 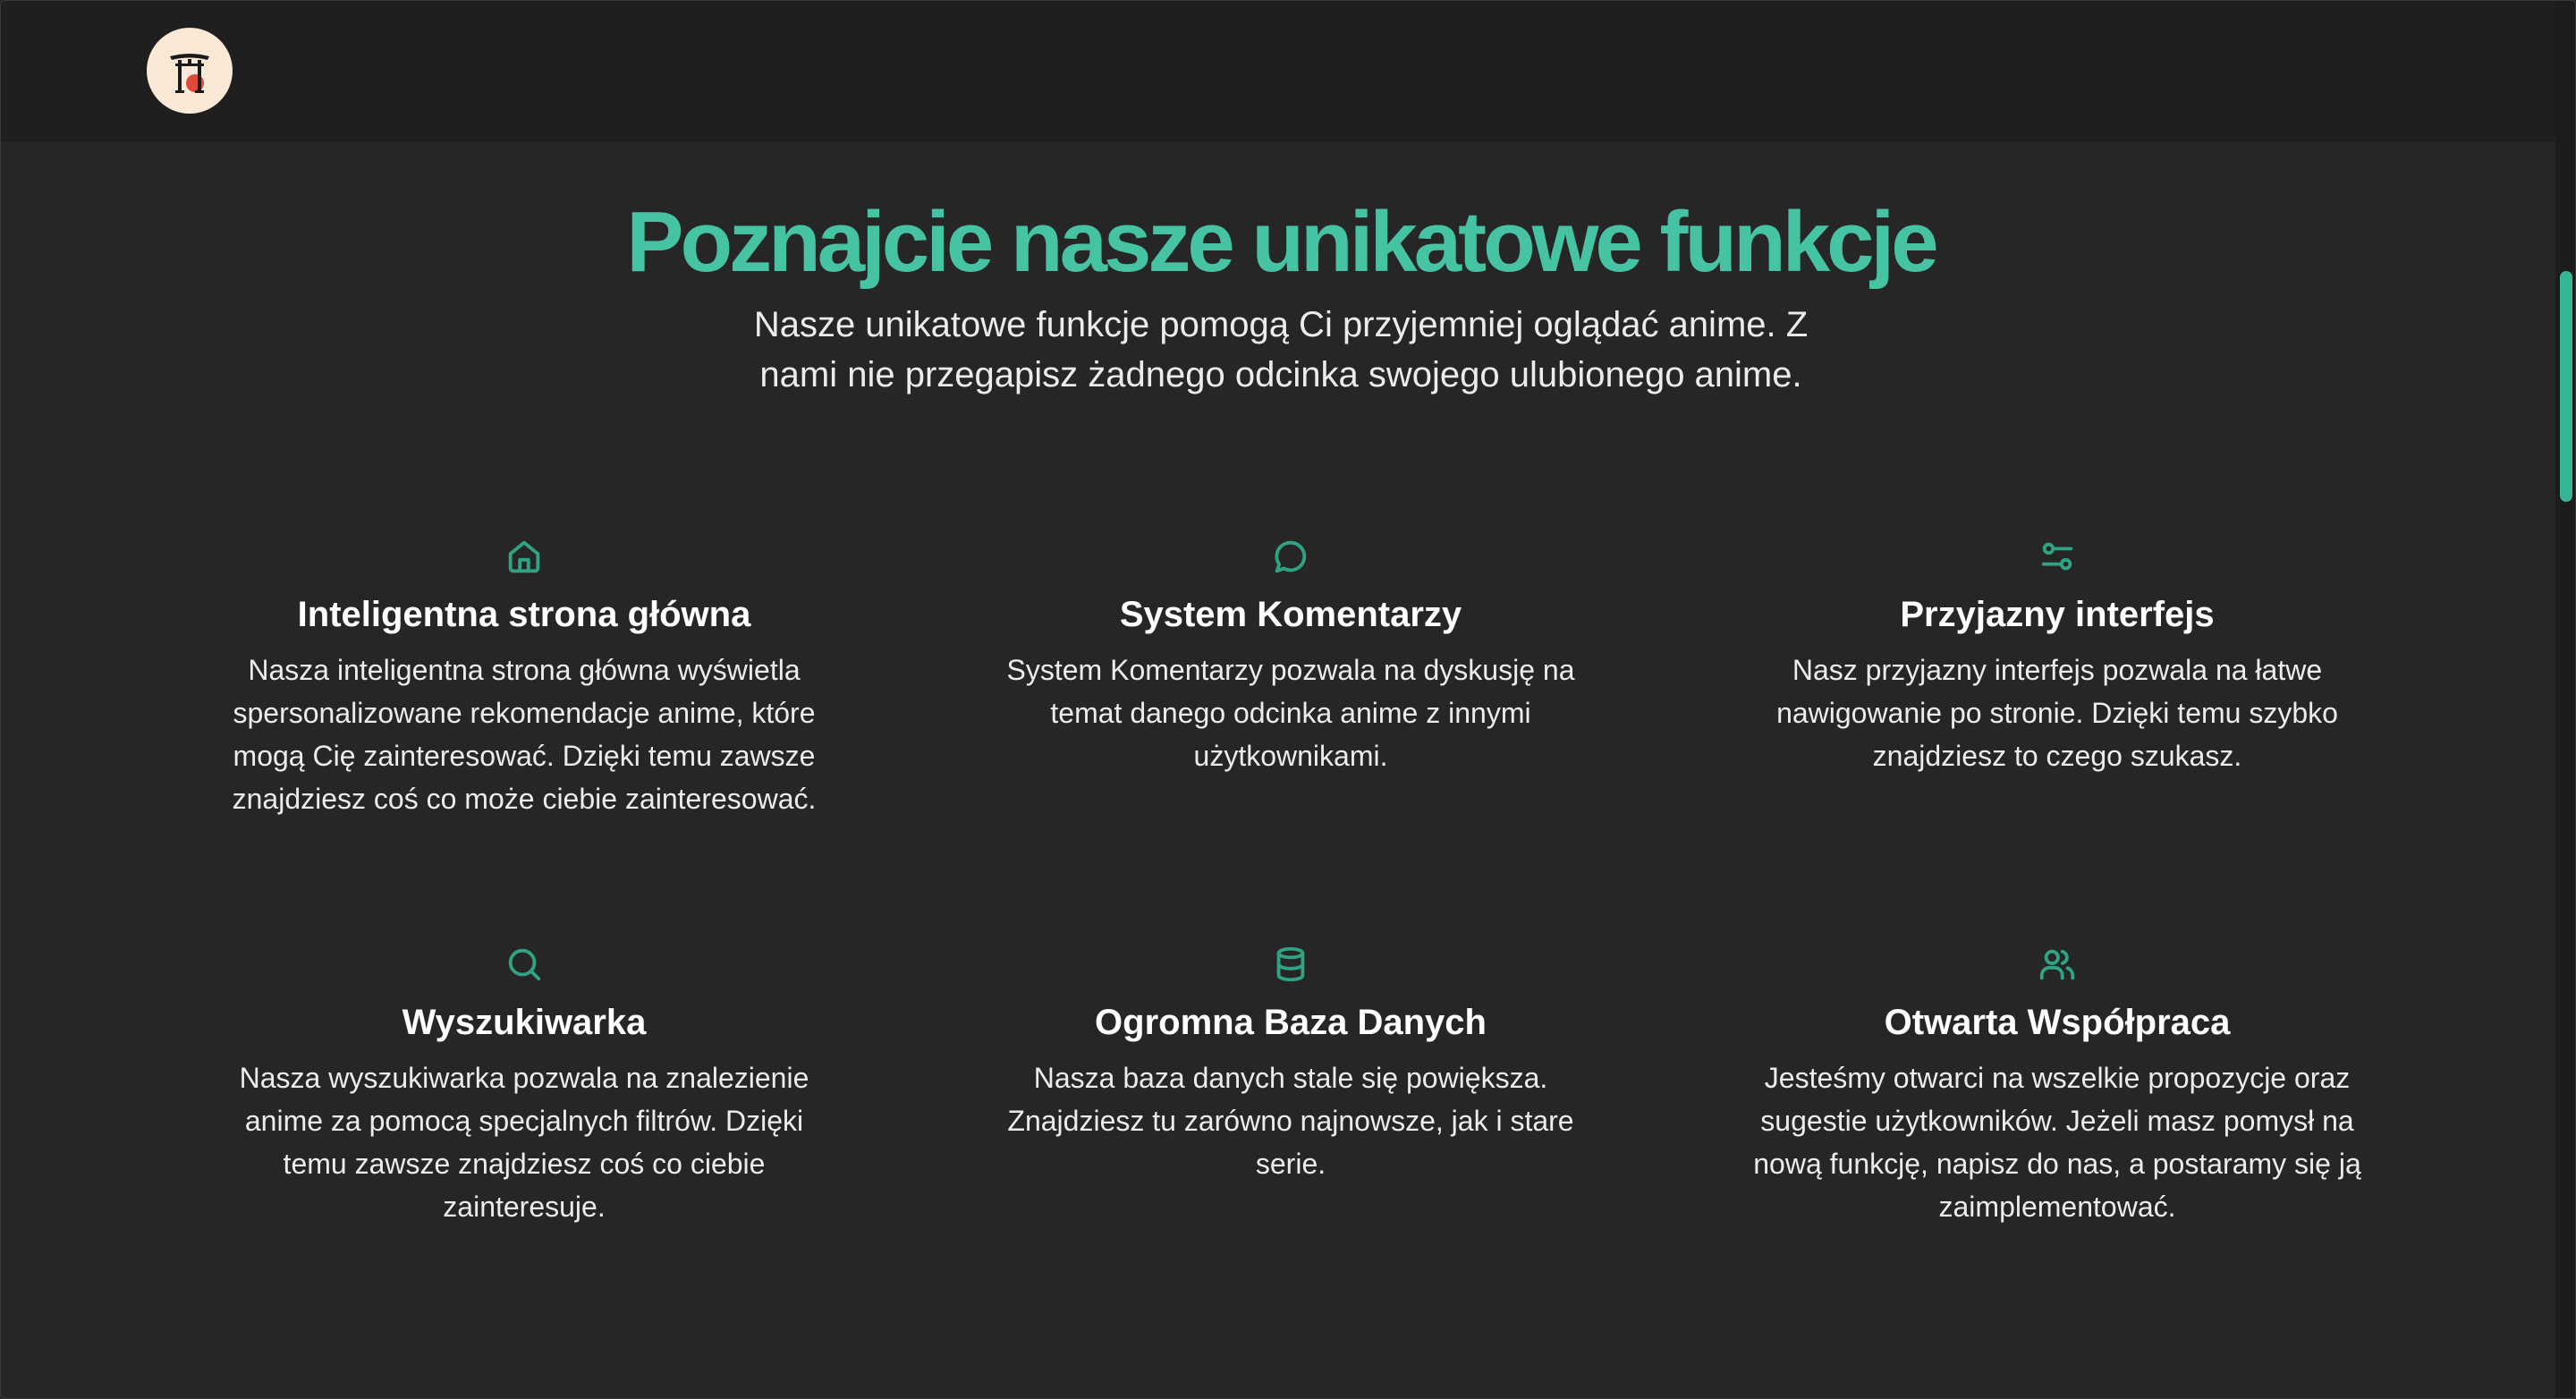 What do you see at coordinates (2565, 699) in the screenshot?
I see `scrollbar-track` at bounding box center [2565, 699].